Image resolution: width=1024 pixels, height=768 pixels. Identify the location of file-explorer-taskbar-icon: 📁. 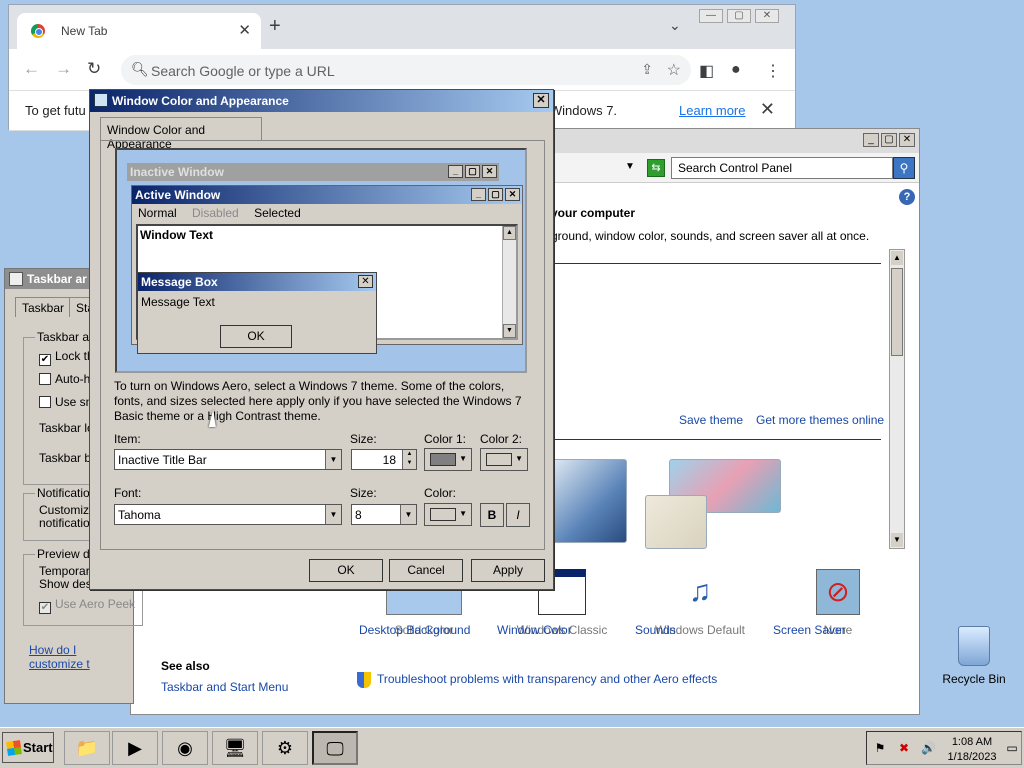
(87, 748).